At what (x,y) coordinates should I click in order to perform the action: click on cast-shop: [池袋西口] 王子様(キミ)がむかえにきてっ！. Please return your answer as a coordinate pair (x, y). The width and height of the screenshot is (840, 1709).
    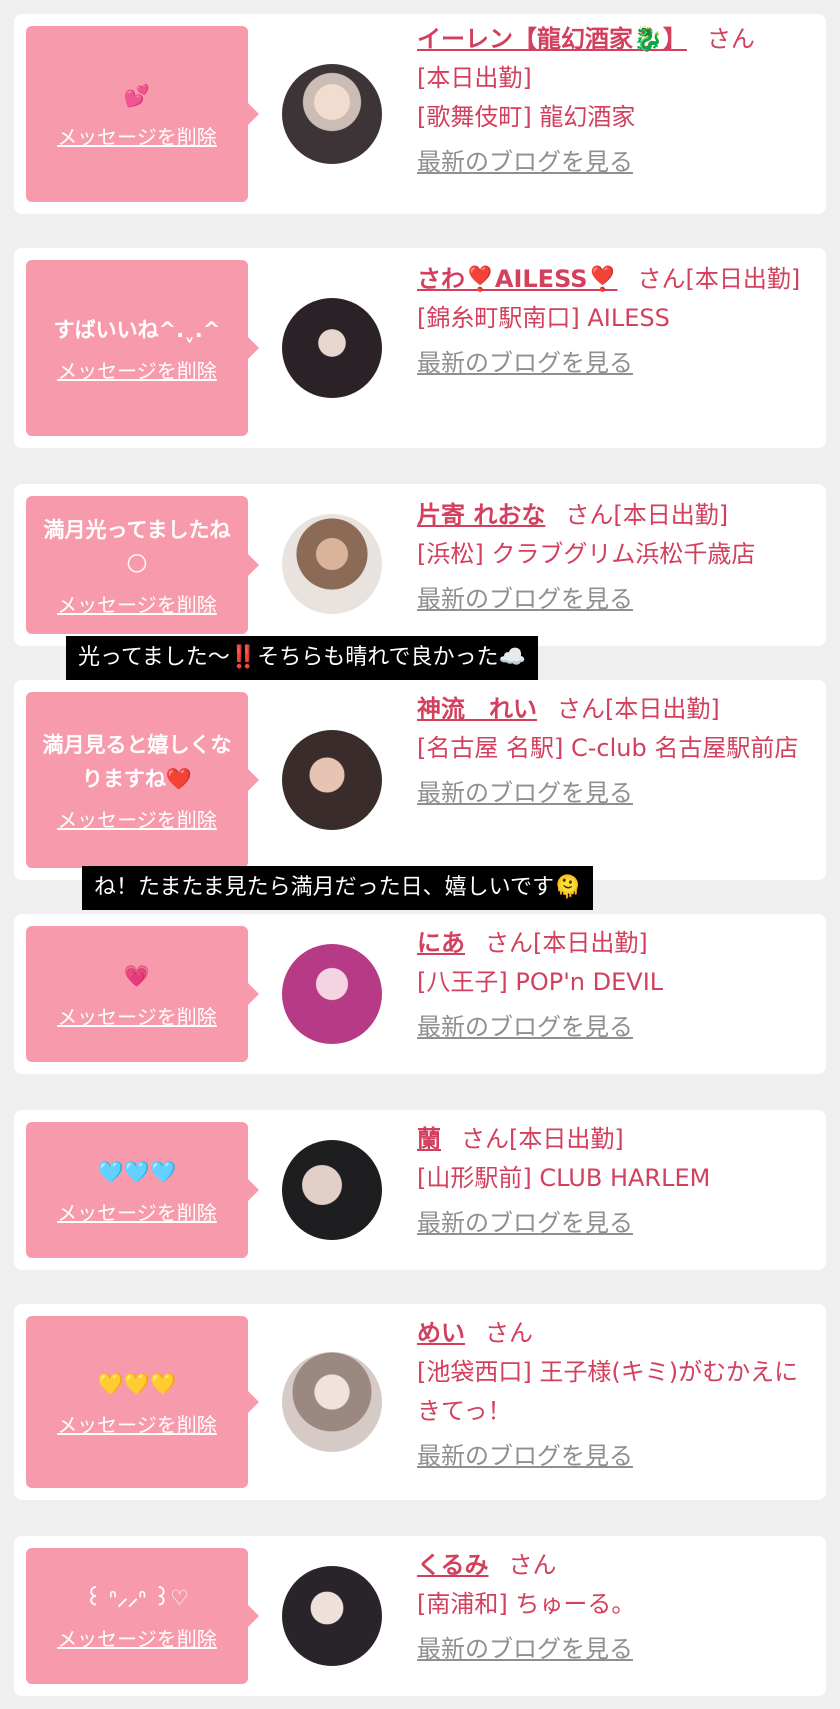
    Looking at the image, I should click on (608, 1391).